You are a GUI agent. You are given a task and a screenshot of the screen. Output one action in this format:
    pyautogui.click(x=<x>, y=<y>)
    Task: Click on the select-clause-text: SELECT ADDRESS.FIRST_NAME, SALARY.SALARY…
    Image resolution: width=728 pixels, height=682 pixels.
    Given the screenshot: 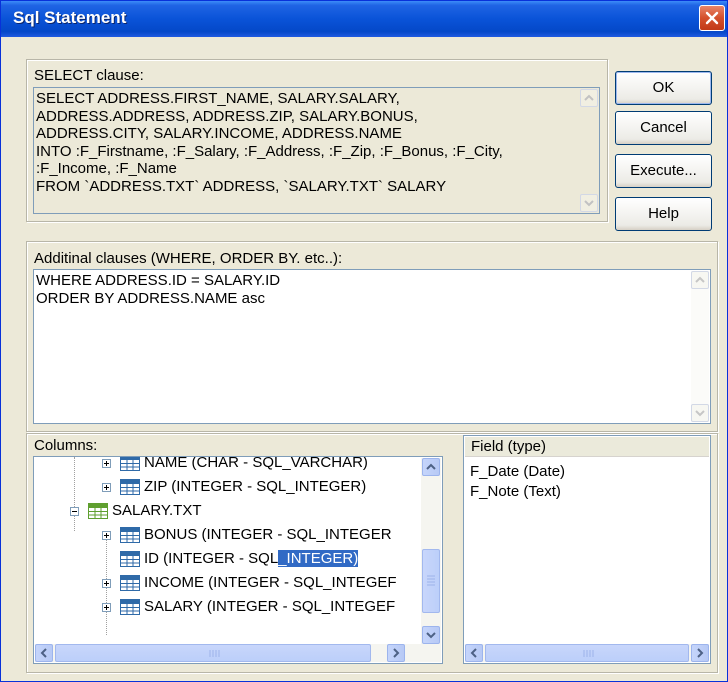 What is the action you would take?
    pyautogui.click(x=316, y=150)
    